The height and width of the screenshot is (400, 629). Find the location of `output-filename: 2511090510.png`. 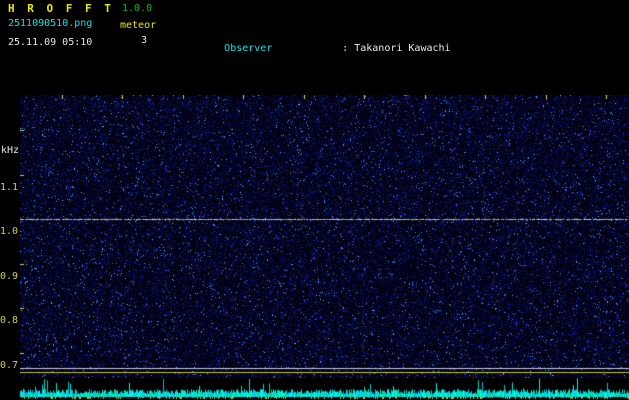

output-filename: 2511090510.png is located at coordinates (50, 23).